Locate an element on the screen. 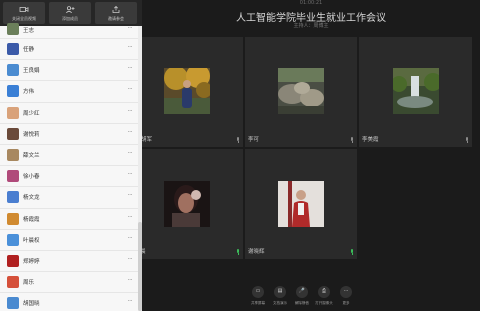 This screenshot has height=311, width=480. meeting-toolbar: ▭ 共享屏幕 ▤ 文档演示 🎤 解除静音 ⎙ 打开摄像头 ··· 更多 is located at coordinates (303, 298).